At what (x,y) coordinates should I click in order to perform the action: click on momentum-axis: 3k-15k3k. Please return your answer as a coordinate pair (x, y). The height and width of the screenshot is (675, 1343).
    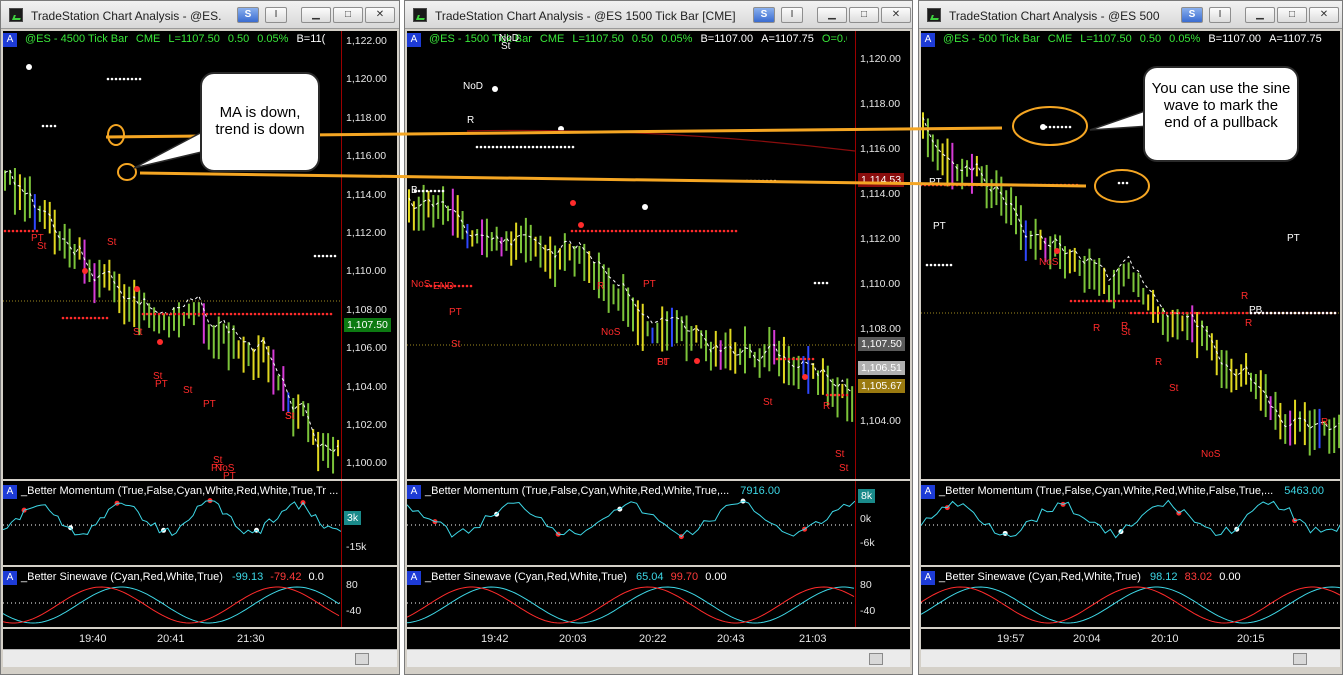
    Looking at the image, I should click on (369, 523).